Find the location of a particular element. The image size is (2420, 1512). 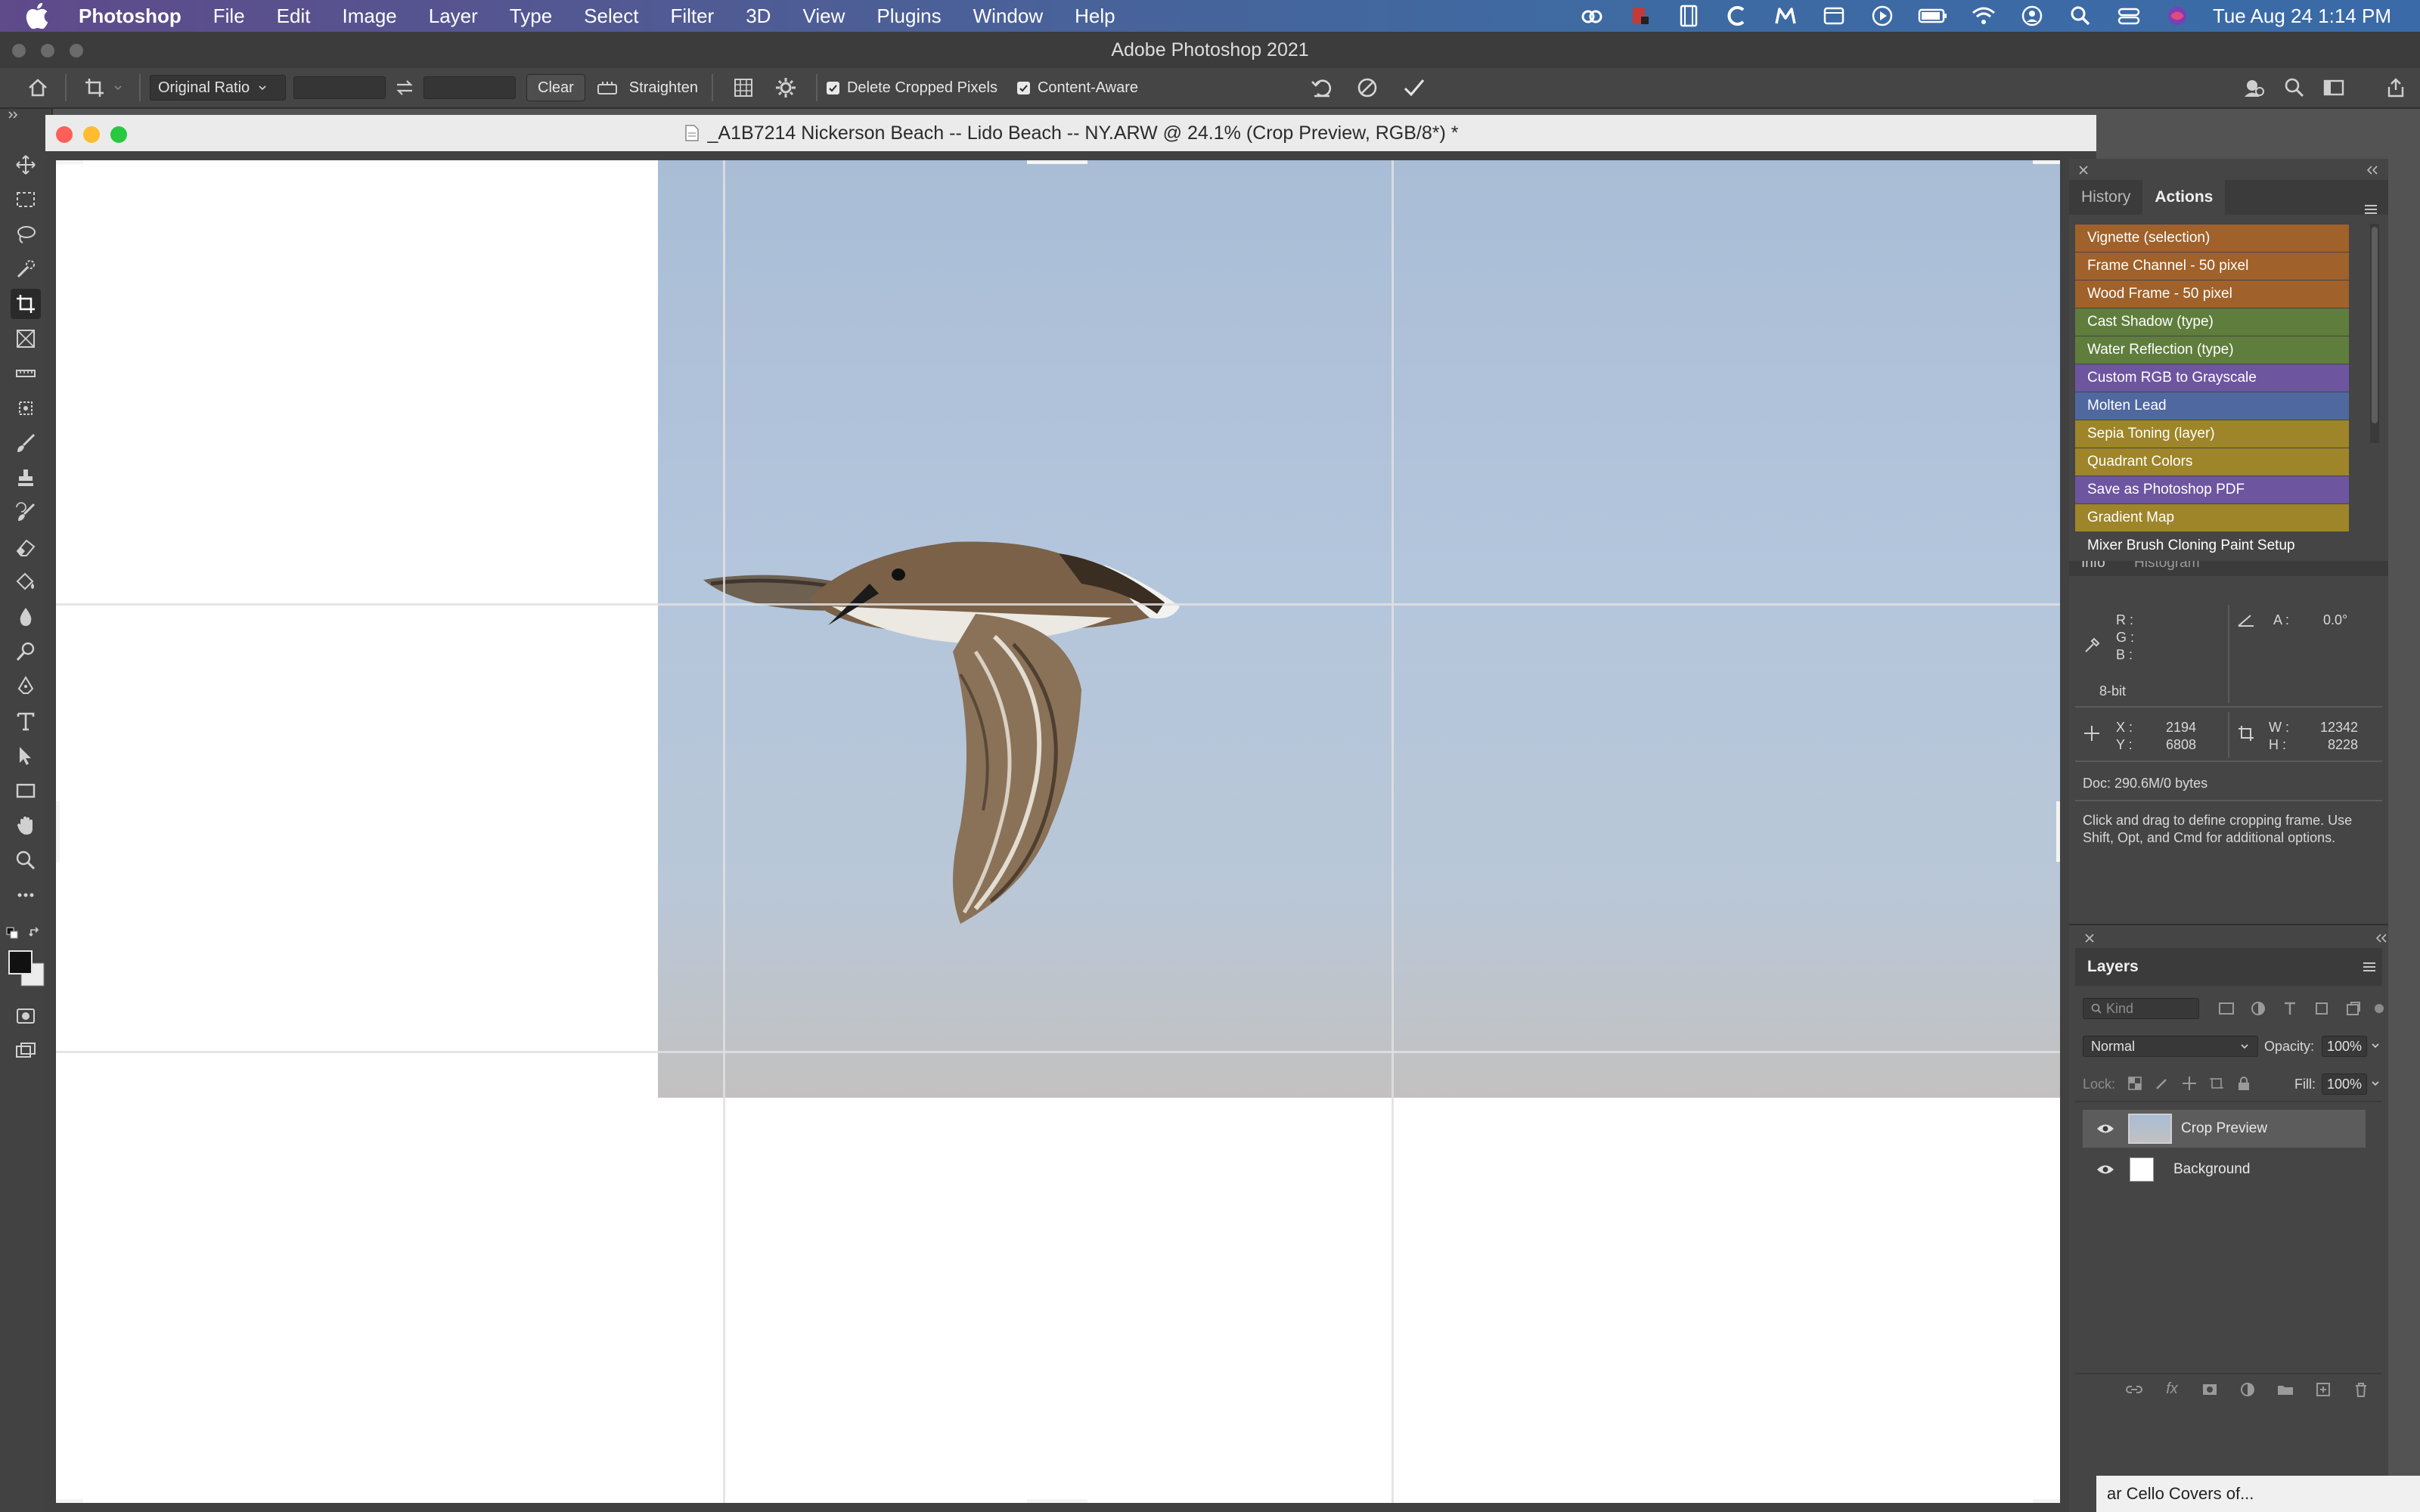

filter-adjustment-icon is located at coordinates (2258, 1009).